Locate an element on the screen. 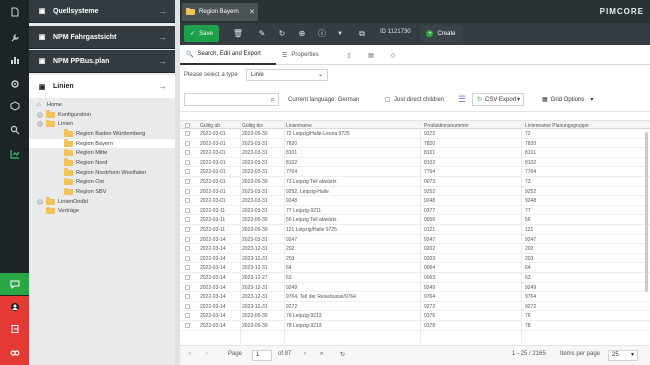 This screenshot has height=365, width=650. table-row: 2022-03-01 2023-03-31 7820 7820 7820 is located at coordinates (415, 144).